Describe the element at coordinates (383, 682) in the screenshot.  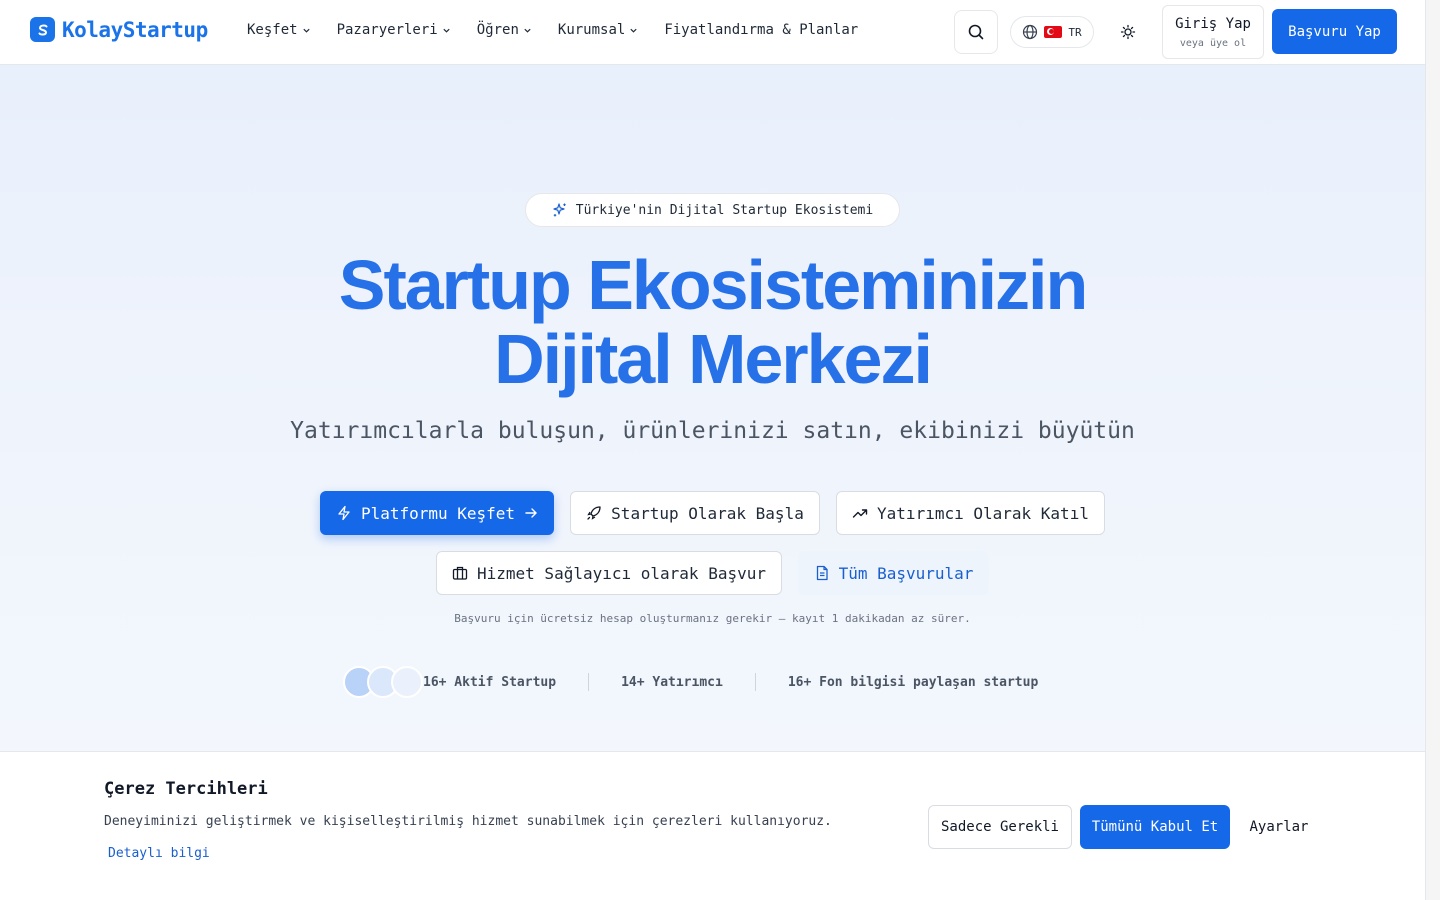
I see `avatar-group` at that location.